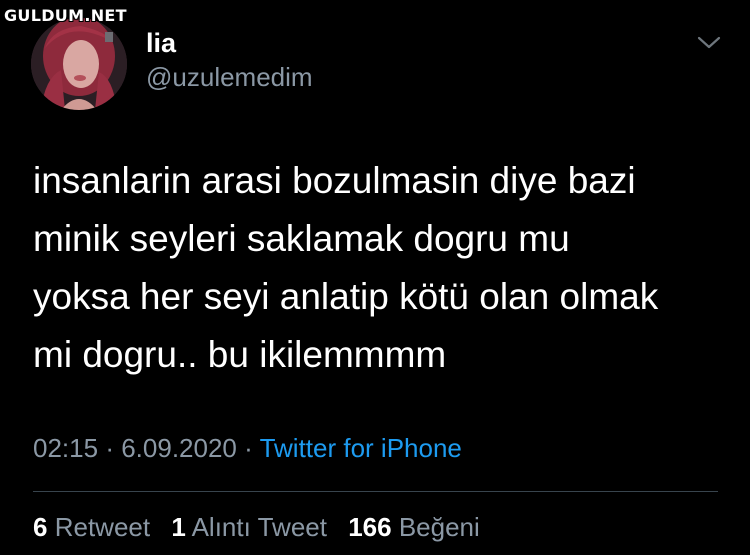  I want to click on quotes-label: Alıntı Tweet, so click(259, 527).